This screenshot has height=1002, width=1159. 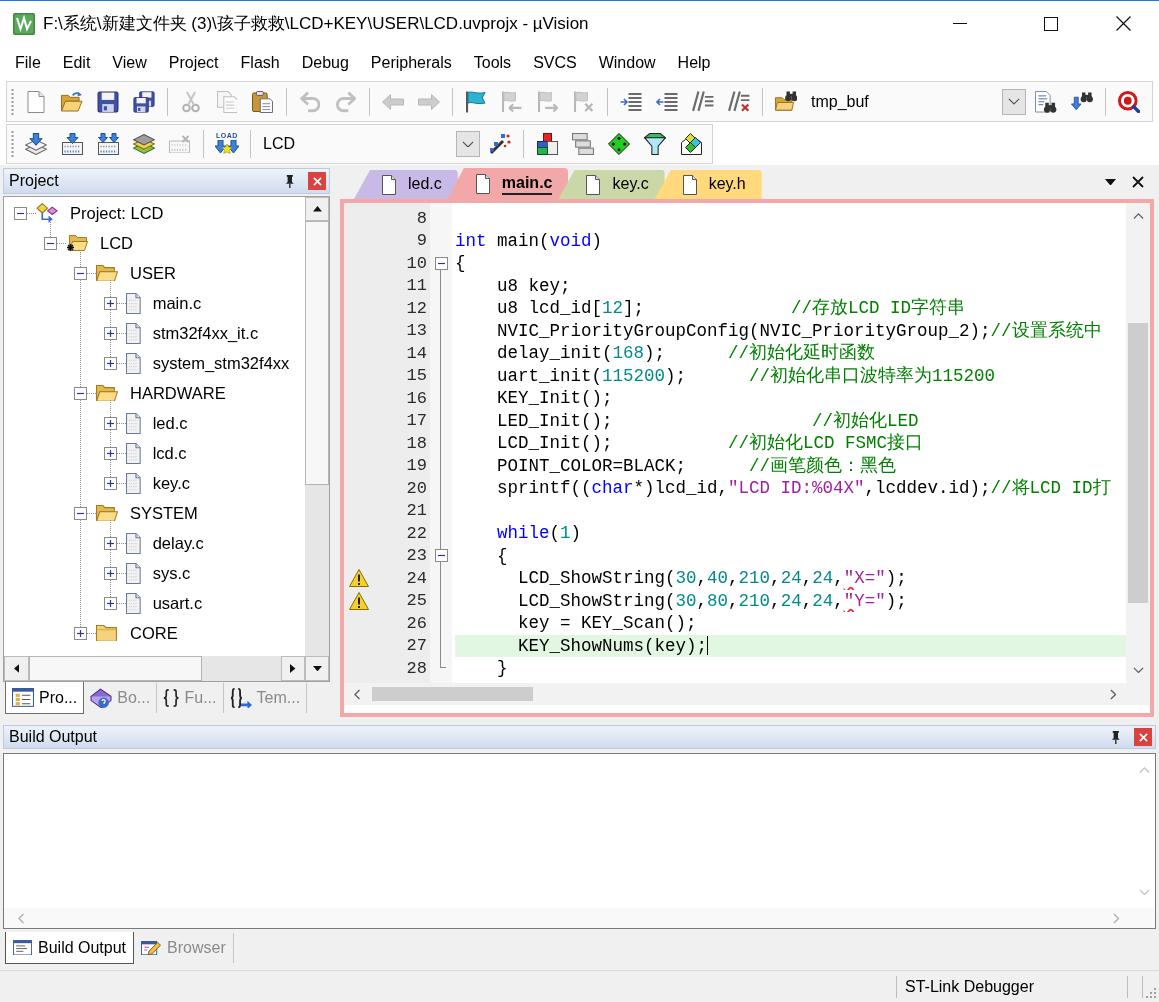 I want to click on comment-icon, so click(x=703, y=101).